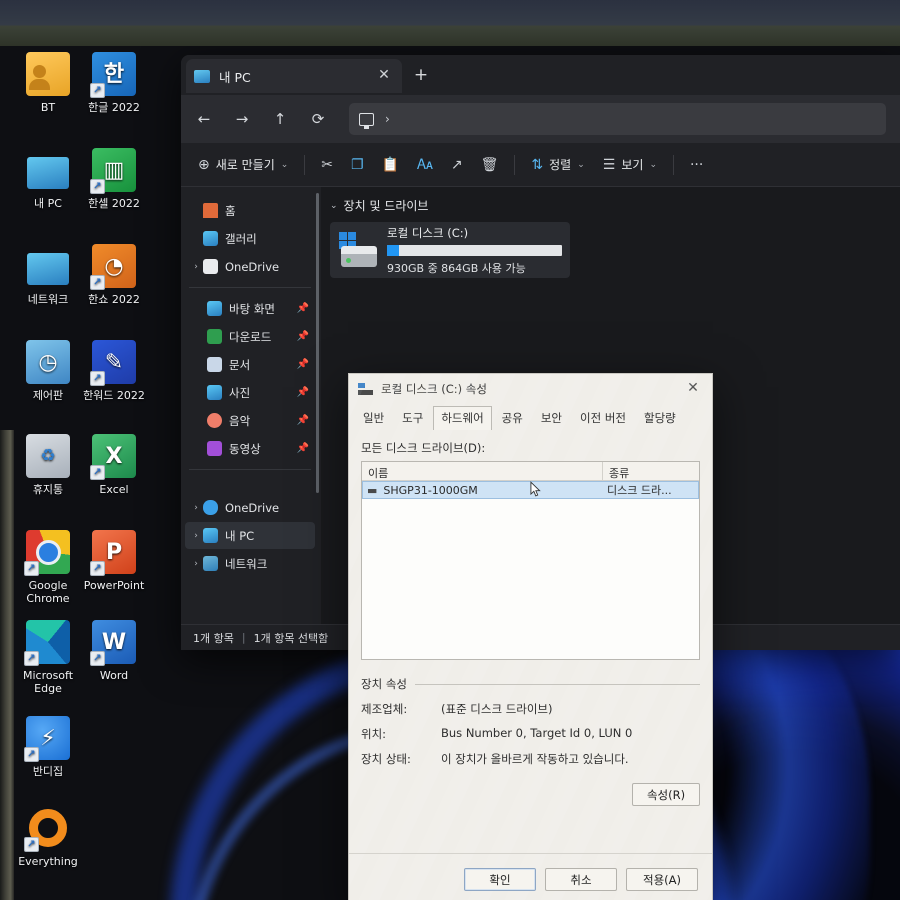 The width and height of the screenshot is (900, 900). I want to click on sidebar-item-music: 음악 📌, so click(250, 420).